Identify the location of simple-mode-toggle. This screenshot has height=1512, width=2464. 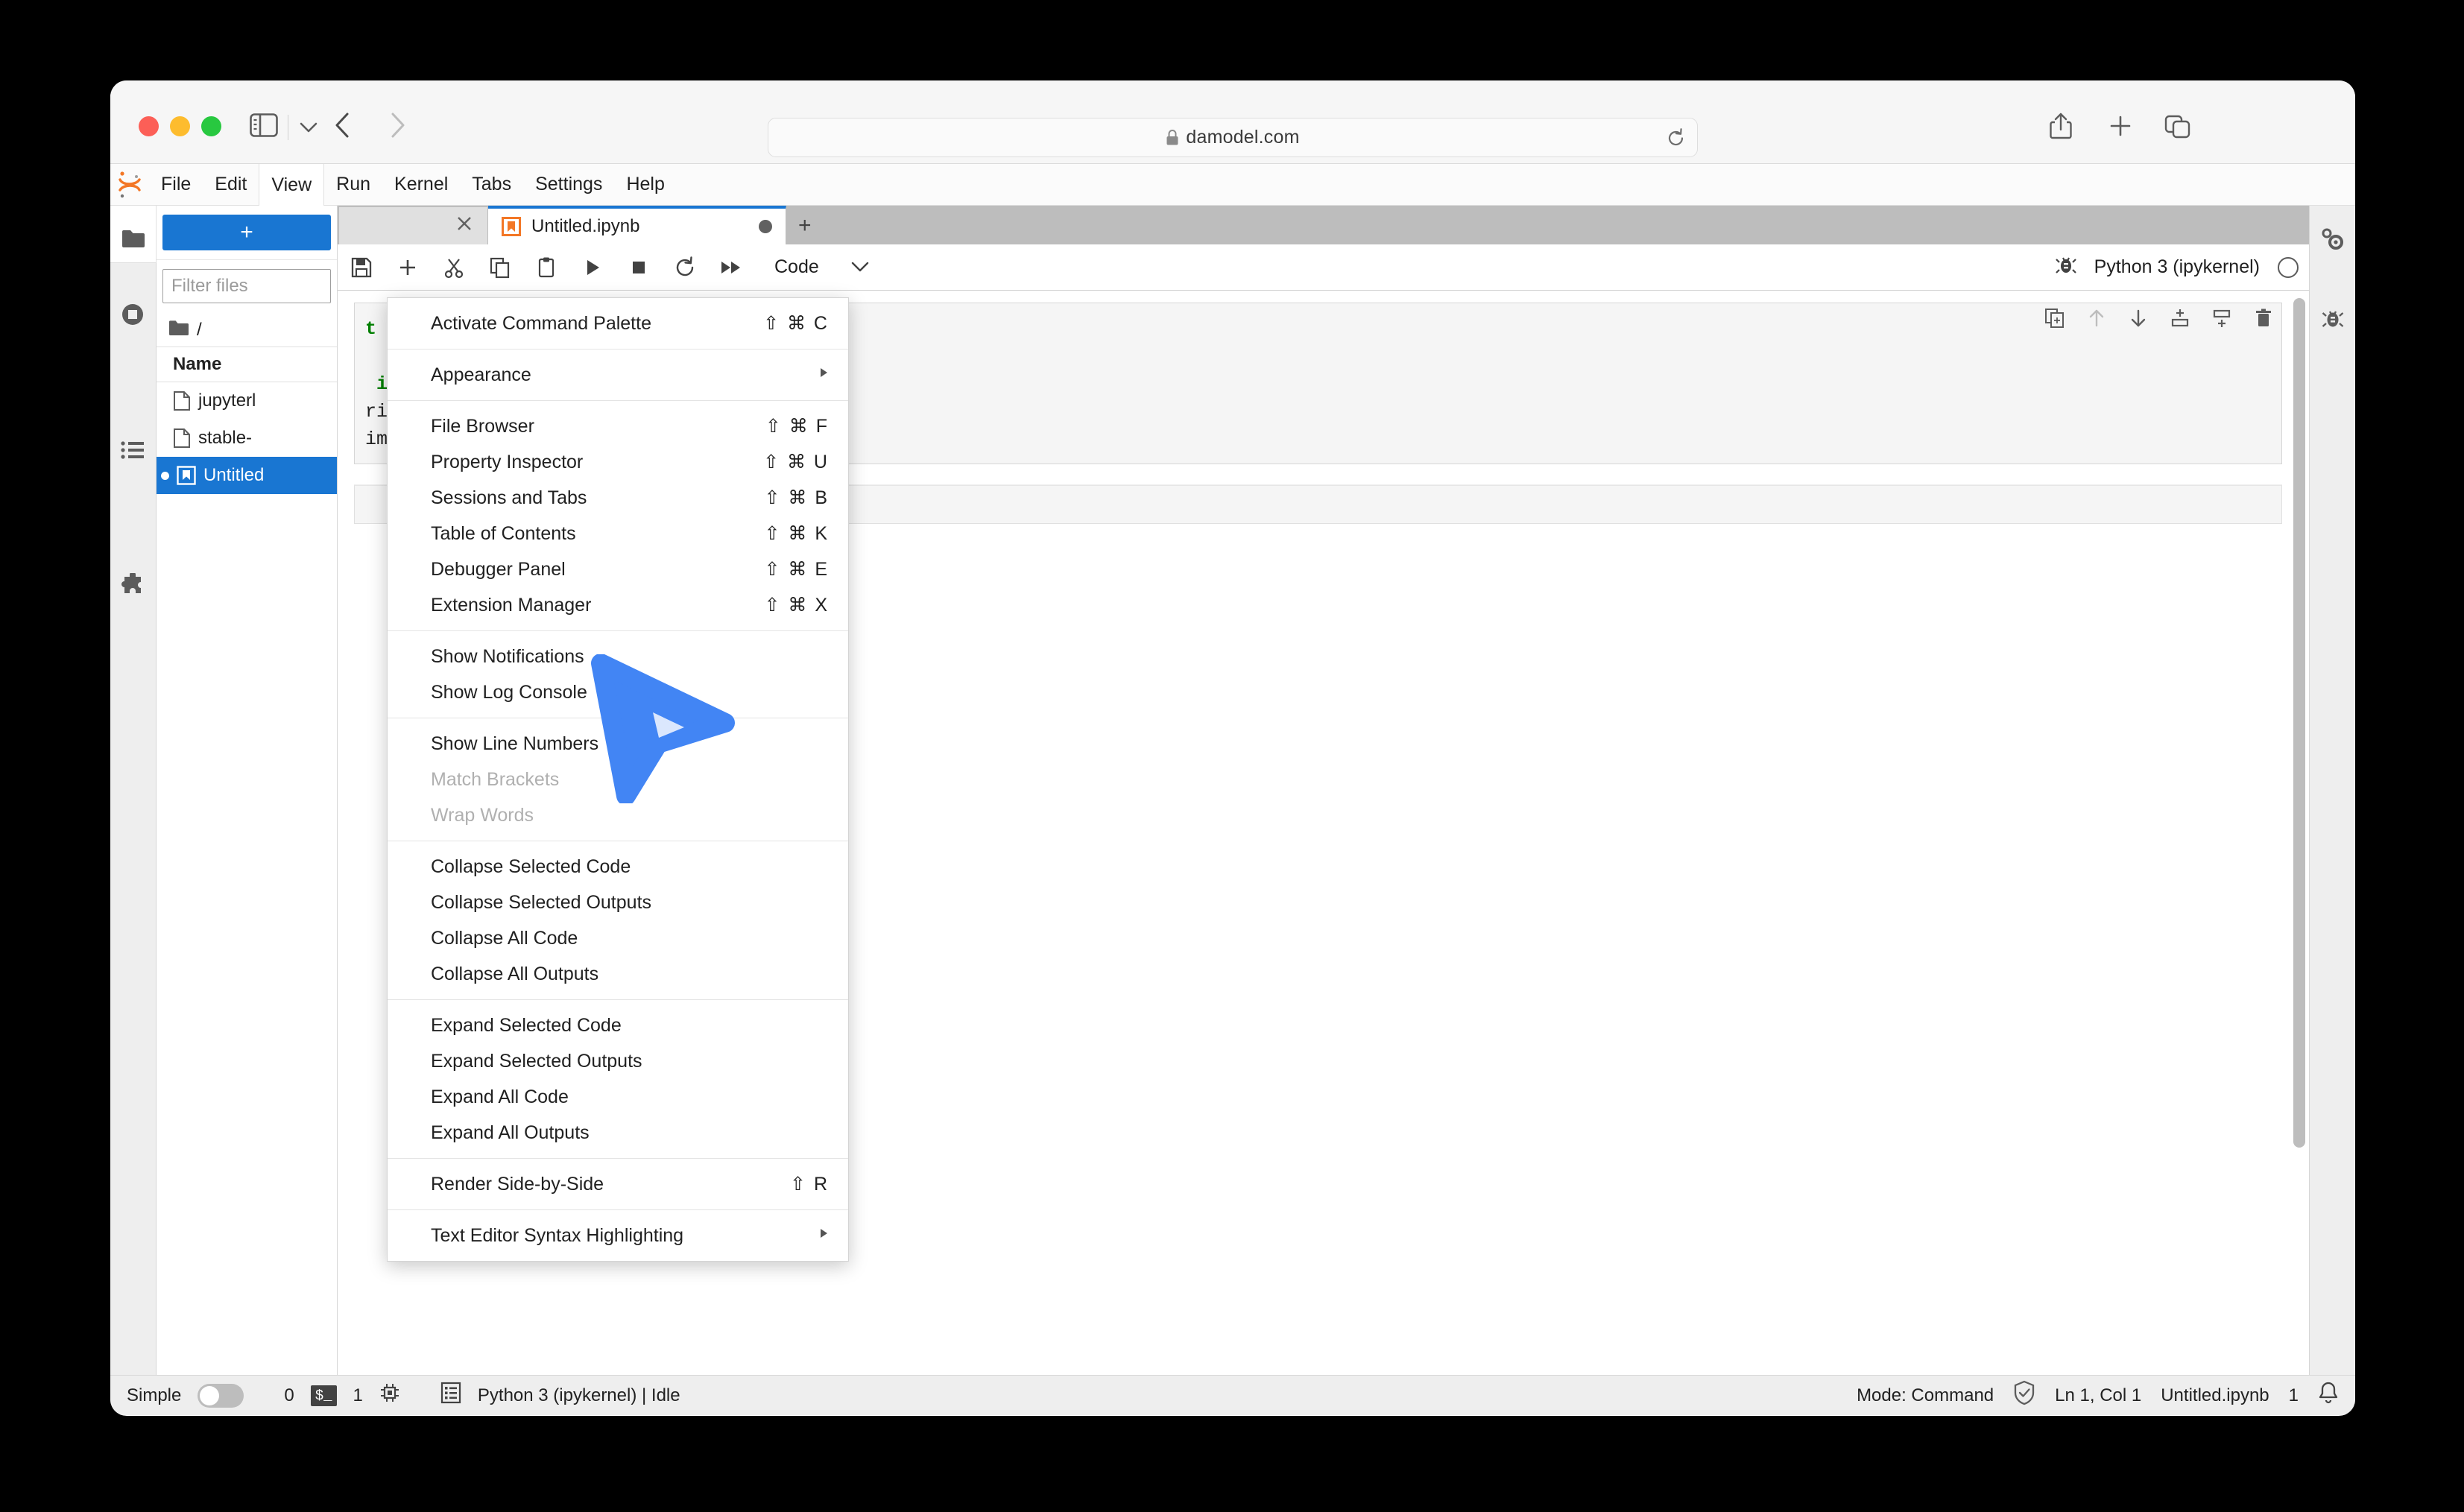
(221, 1395).